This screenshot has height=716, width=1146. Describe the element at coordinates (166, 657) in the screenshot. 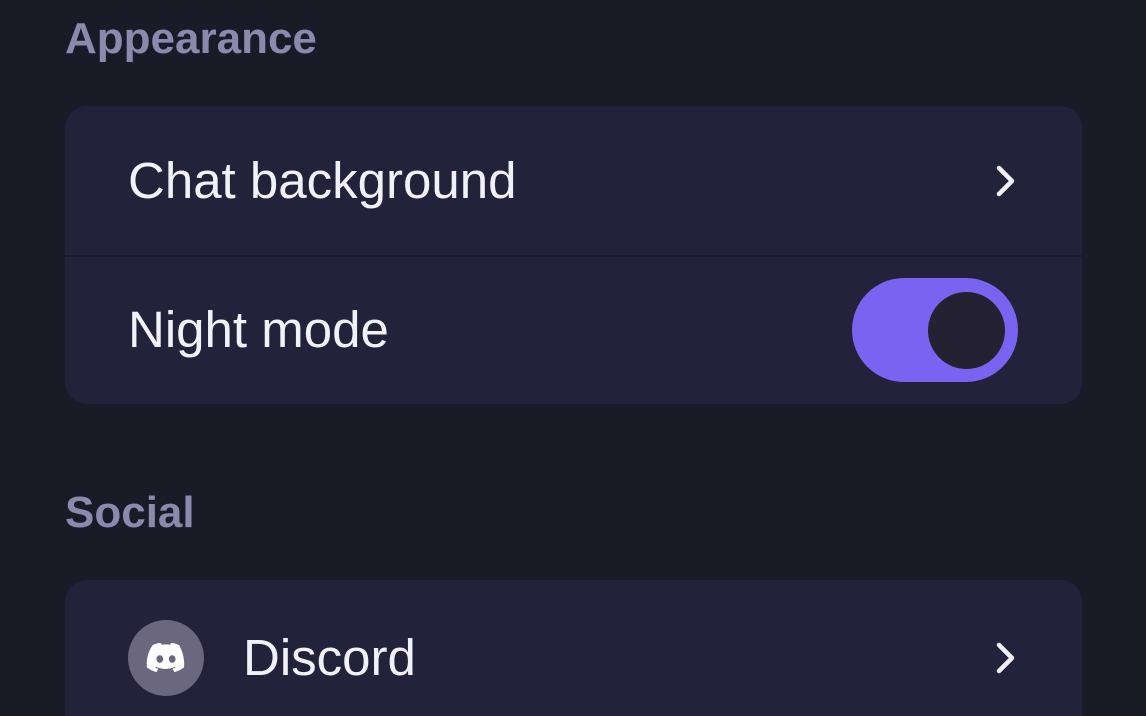

I see `discord-icon` at that location.